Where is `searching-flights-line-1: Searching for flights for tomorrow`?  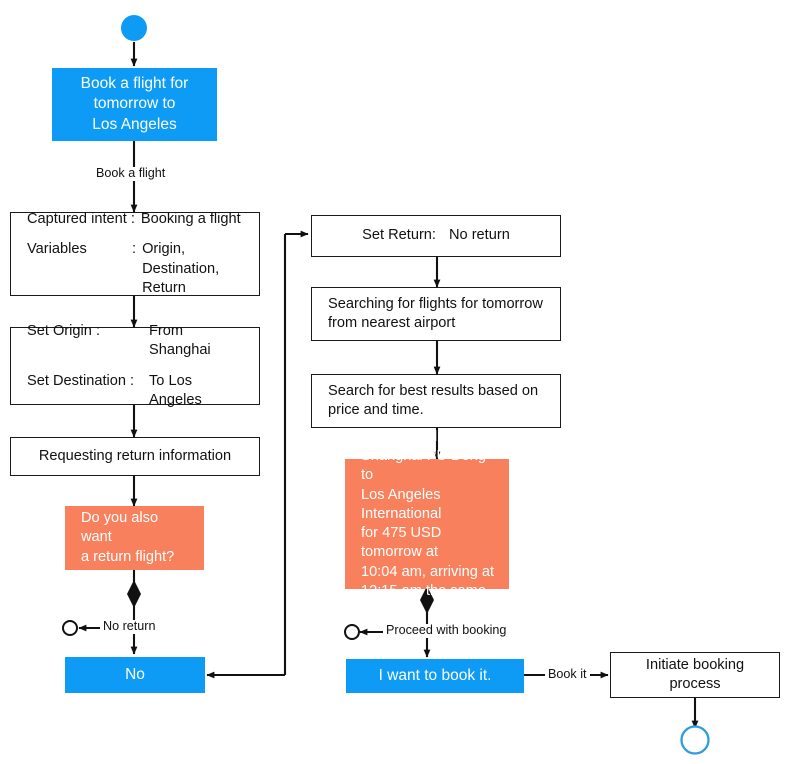 searching-flights-line-1: Searching for flights for tomorrow is located at coordinates (435, 303).